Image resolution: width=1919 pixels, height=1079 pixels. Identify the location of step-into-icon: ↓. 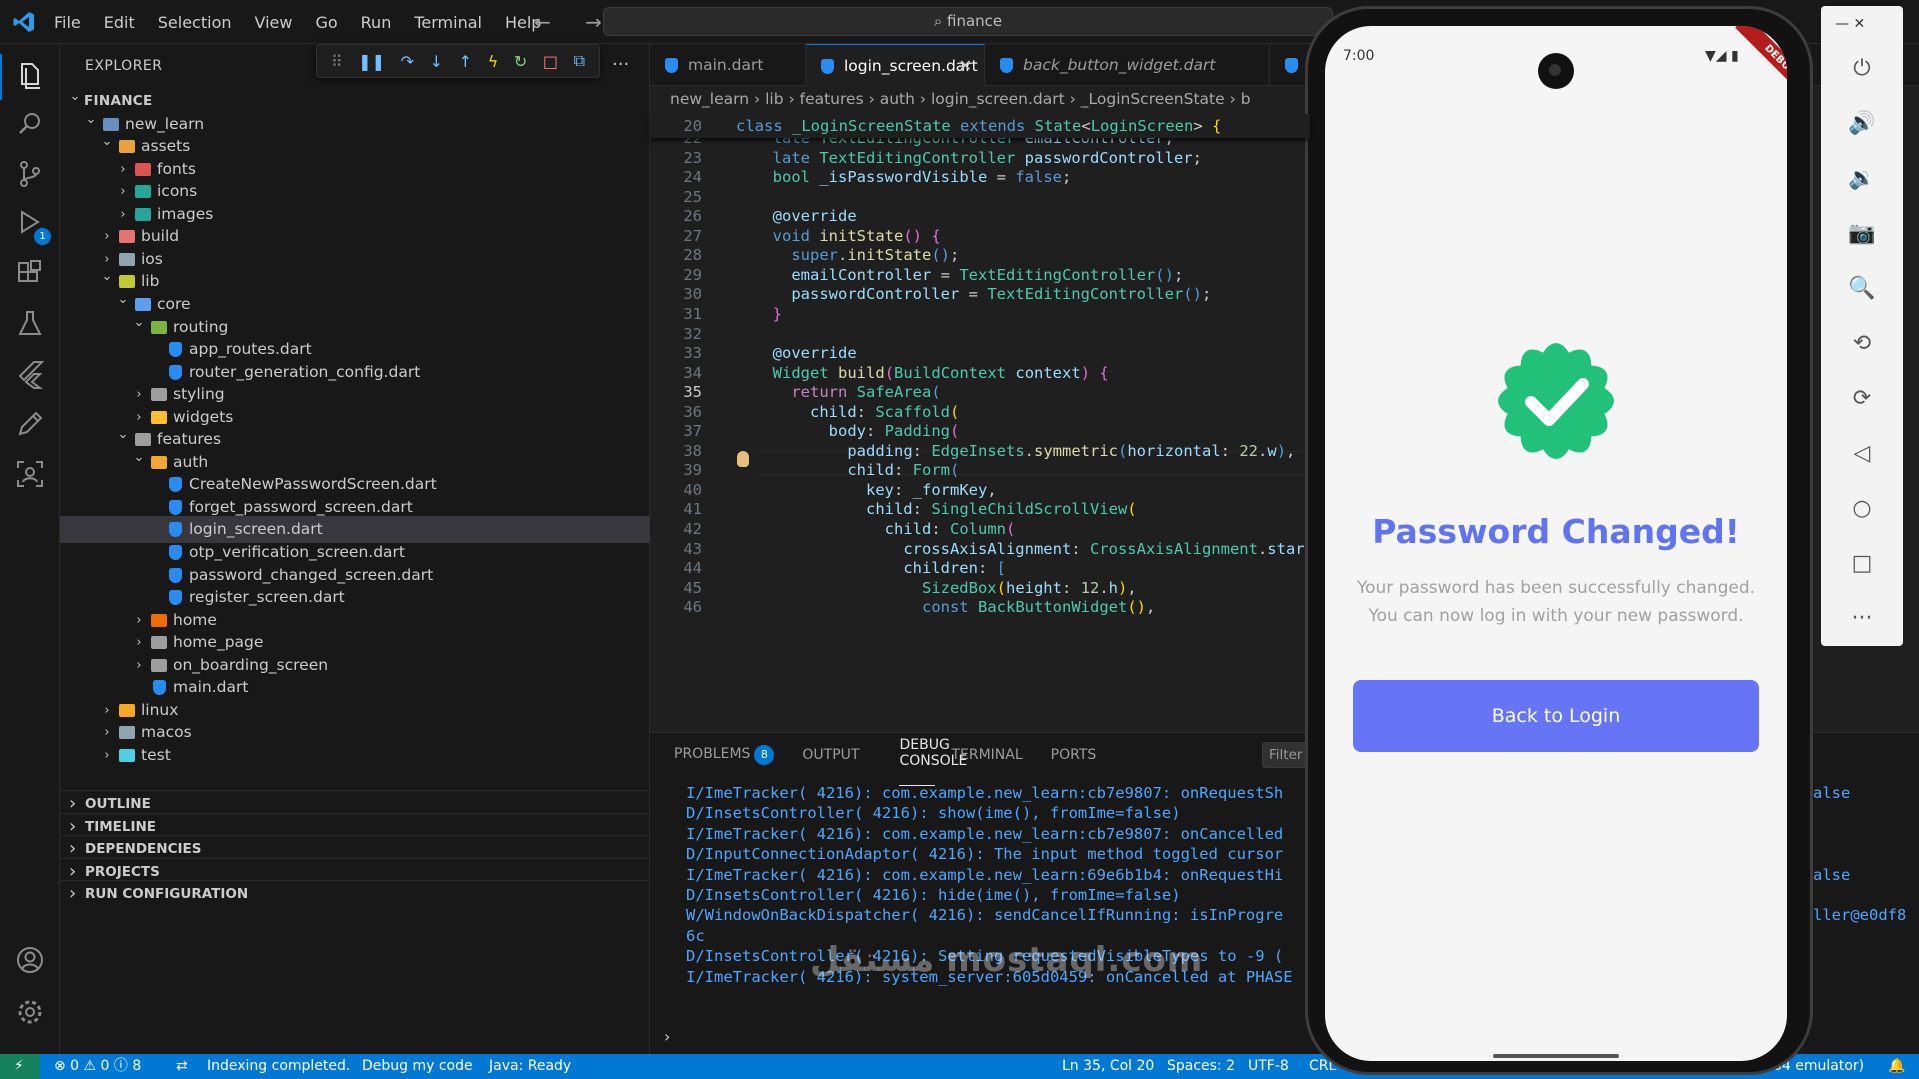
(436, 61).